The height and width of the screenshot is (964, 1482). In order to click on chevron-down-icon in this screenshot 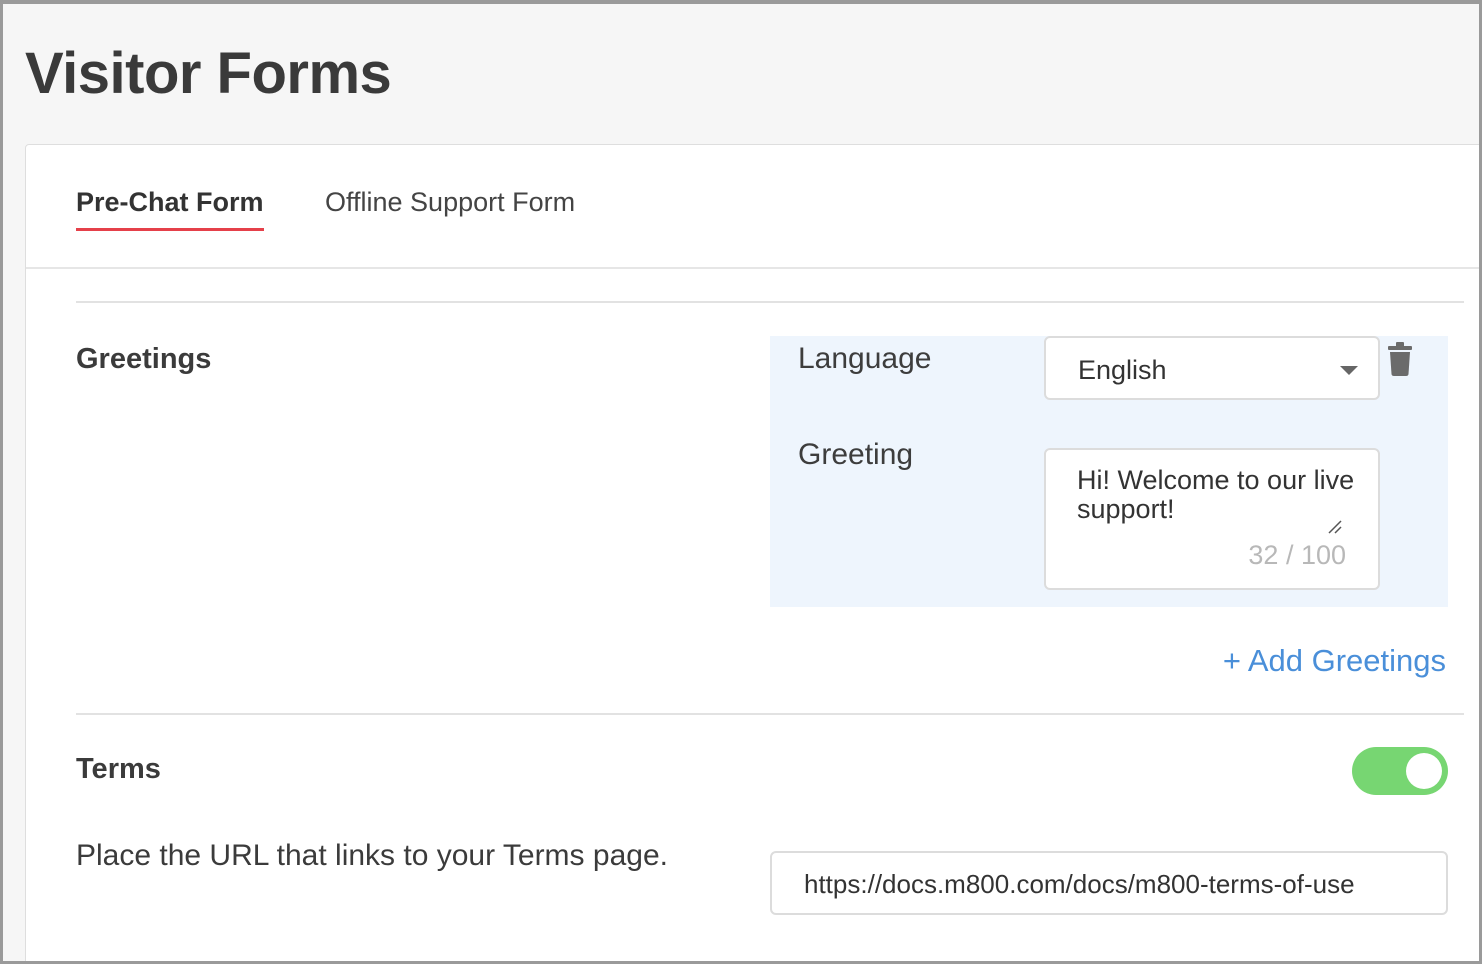, I will do `click(1349, 370)`.